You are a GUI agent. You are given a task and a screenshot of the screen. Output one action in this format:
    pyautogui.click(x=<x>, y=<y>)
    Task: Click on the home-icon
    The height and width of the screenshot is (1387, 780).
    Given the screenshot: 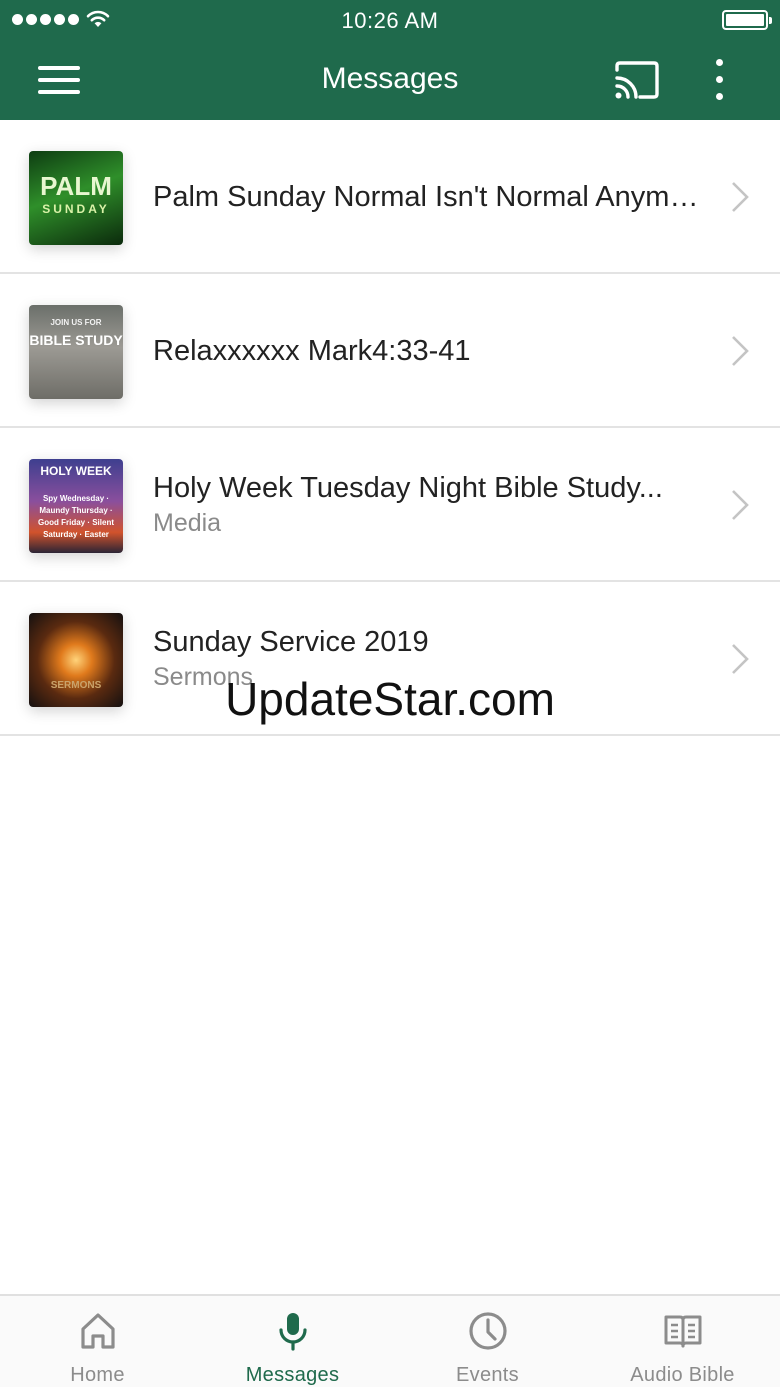 What is the action you would take?
    pyautogui.click(x=97, y=1331)
    